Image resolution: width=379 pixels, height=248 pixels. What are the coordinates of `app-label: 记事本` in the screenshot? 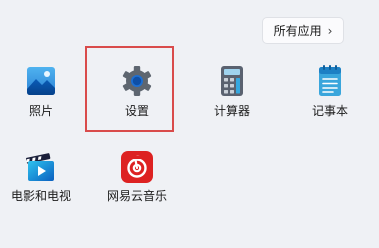 It's located at (329, 111).